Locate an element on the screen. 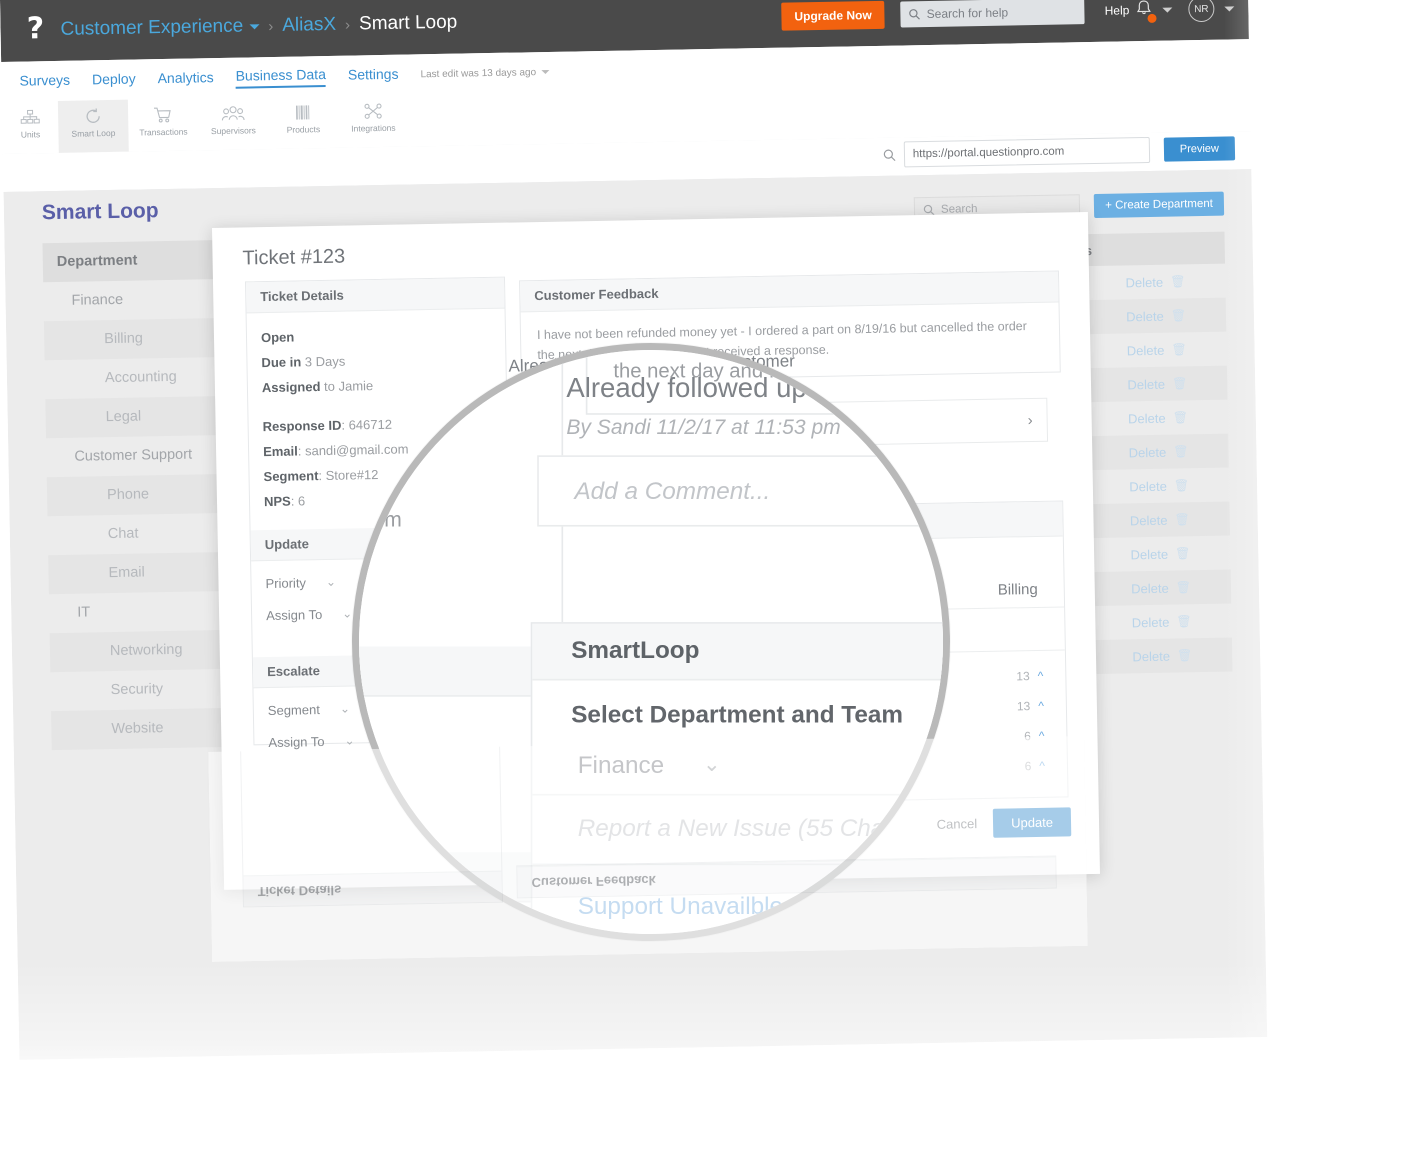 Image resolution: width=1424 pixels, height=1174 pixels. comment-byline: By Sandi 11/2/17 at 11:53 pm is located at coordinates (740, 435).